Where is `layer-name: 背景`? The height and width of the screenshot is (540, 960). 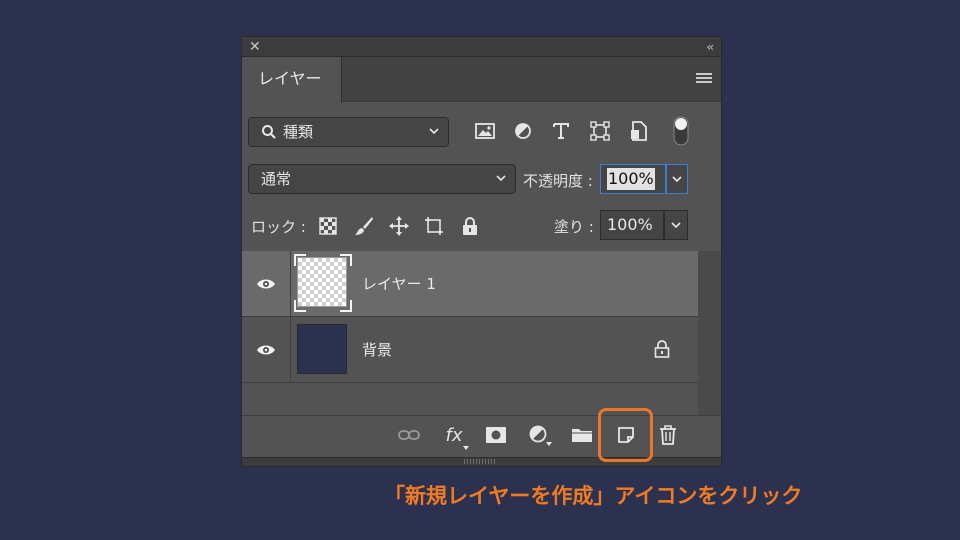 layer-name: 背景 is located at coordinates (377, 350).